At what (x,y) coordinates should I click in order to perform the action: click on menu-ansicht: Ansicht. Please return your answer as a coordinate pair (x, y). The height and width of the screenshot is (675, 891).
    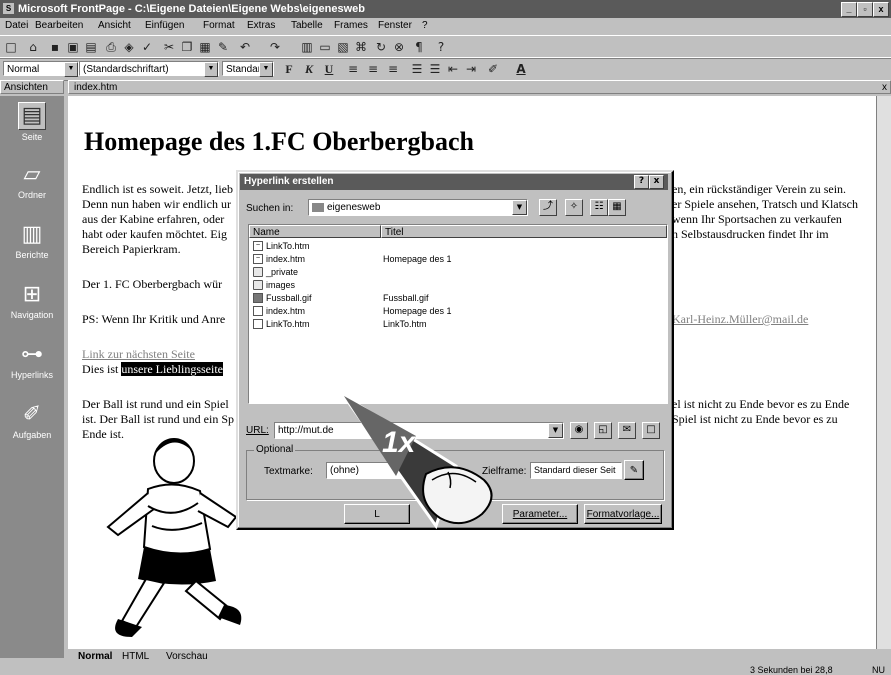
    Looking at the image, I should click on (114, 25).